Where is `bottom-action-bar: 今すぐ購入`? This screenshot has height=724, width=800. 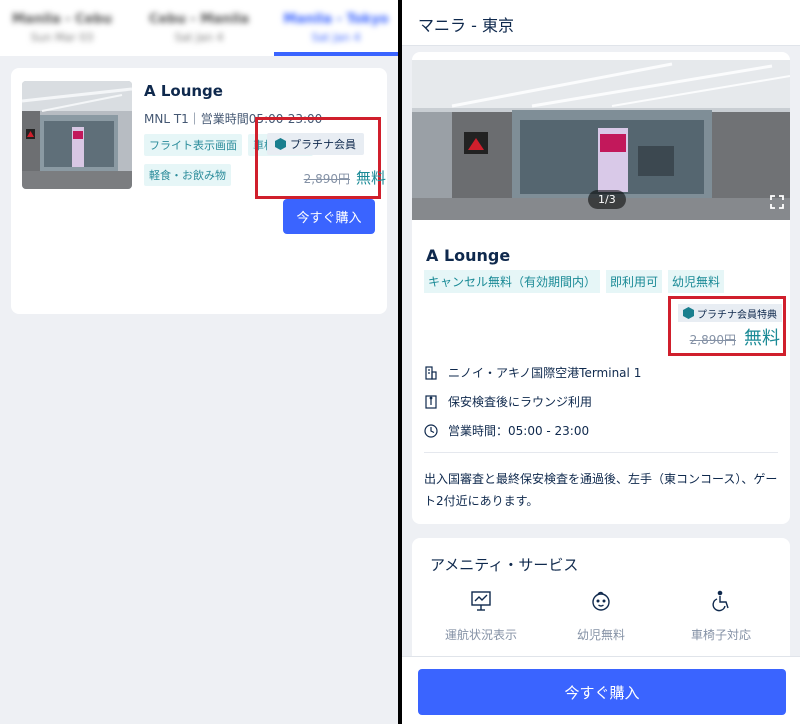 bottom-action-bar: 今すぐ購入 is located at coordinates (601, 690).